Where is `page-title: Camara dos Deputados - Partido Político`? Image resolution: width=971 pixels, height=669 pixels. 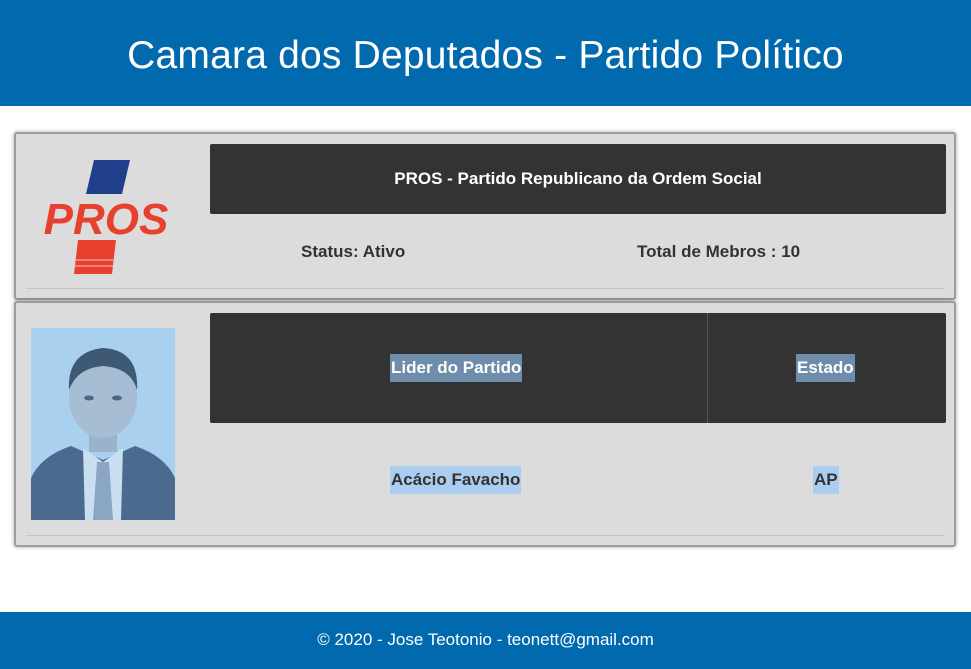 page-title: Camara dos Deputados - Partido Político is located at coordinates (485, 55).